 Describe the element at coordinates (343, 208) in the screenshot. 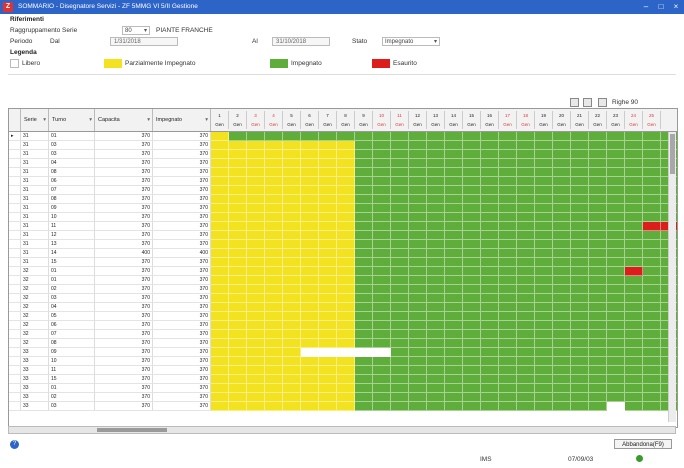

I see `table-row: 31 09 370 370` at that location.